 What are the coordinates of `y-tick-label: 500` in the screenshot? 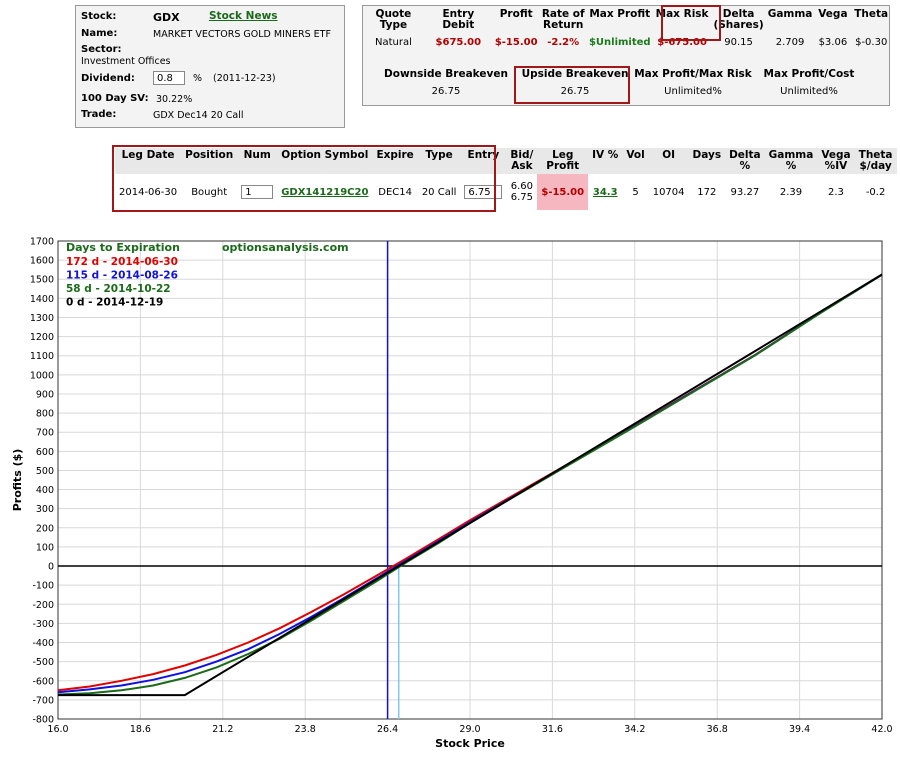 It's located at (45, 471).